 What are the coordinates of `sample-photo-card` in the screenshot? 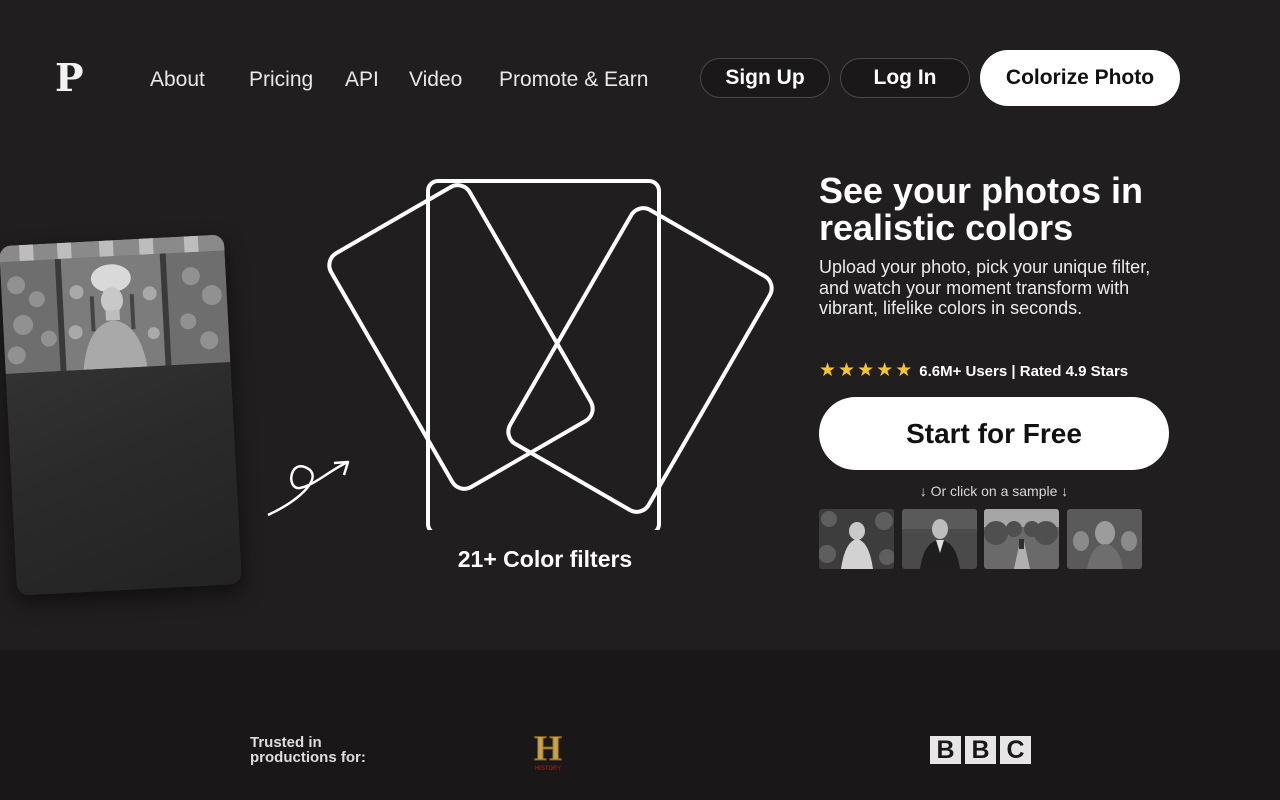 It's located at (121, 415).